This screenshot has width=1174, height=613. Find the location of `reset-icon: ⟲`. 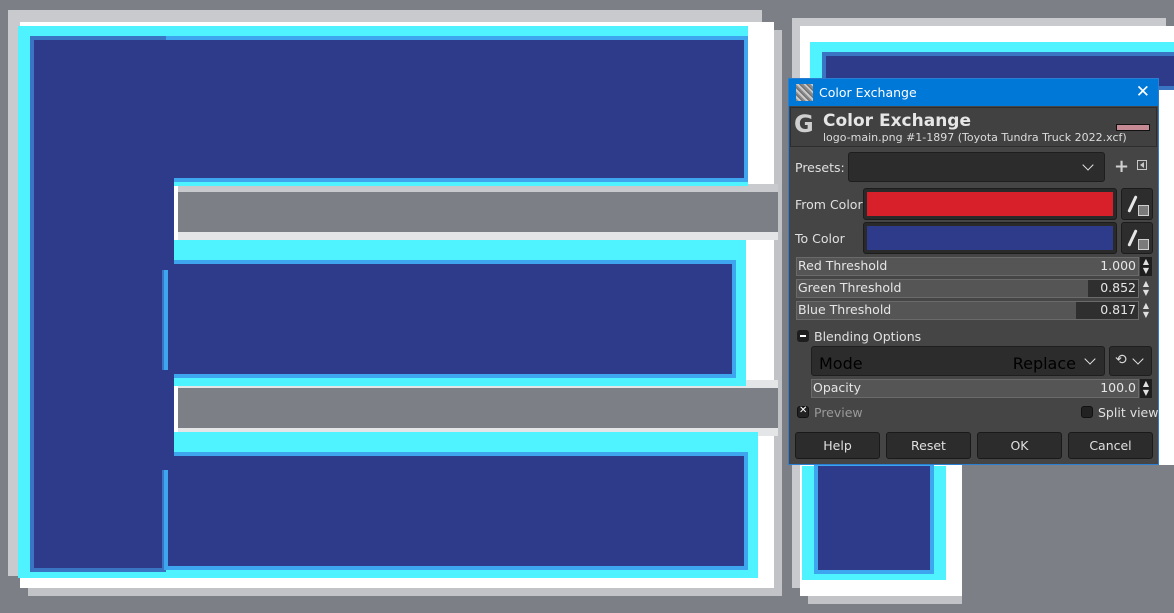

reset-icon: ⟲ is located at coordinates (1121, 360).